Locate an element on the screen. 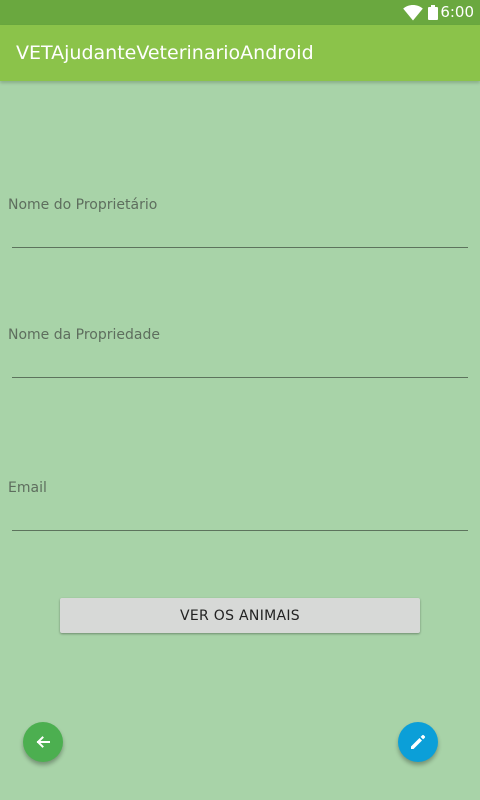  arrow-left-icon is located at coordinates (43, 742).